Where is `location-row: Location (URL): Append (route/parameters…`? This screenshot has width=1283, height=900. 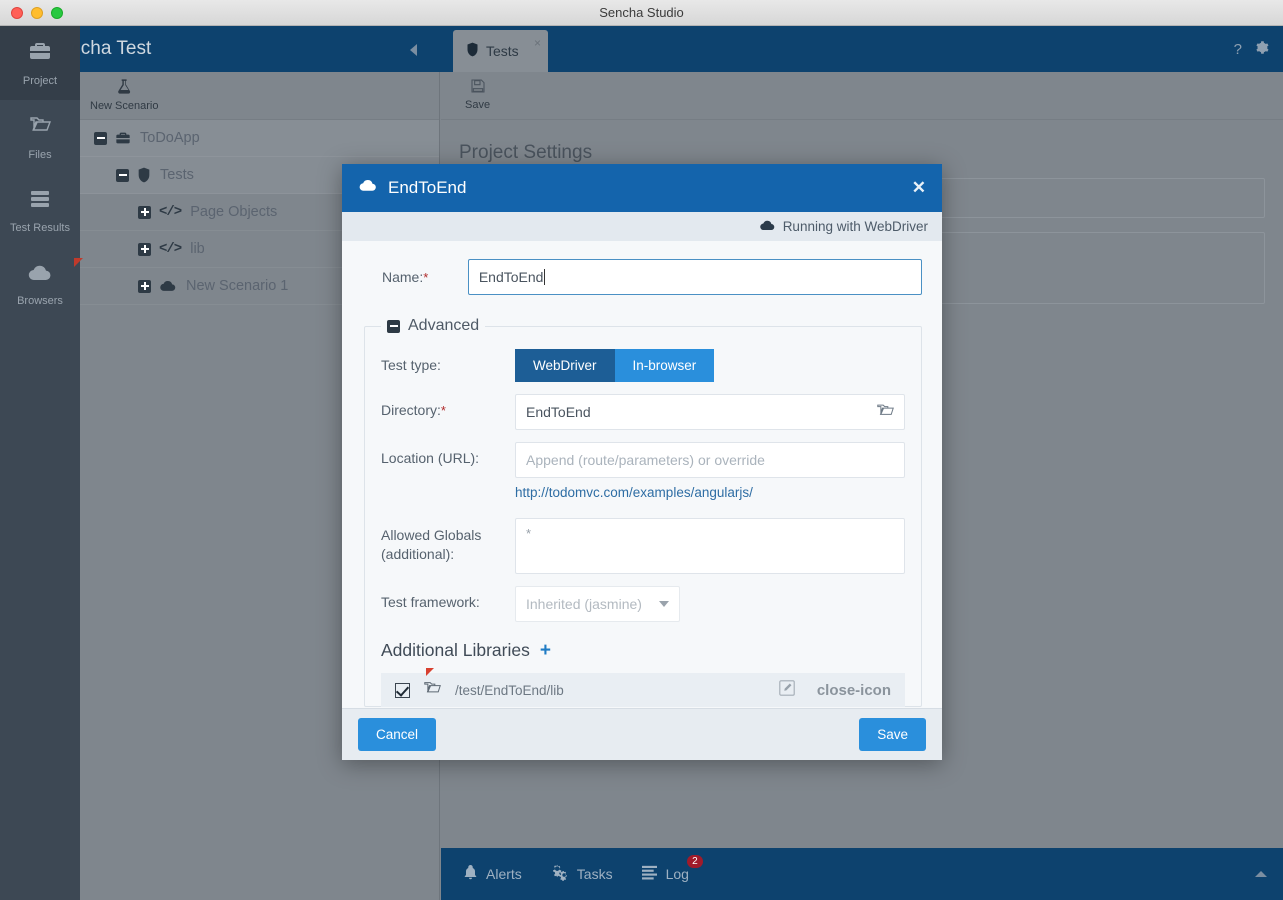 location-row: Location (URL): Append (route/parameters… is located at coordinates (643, 471).